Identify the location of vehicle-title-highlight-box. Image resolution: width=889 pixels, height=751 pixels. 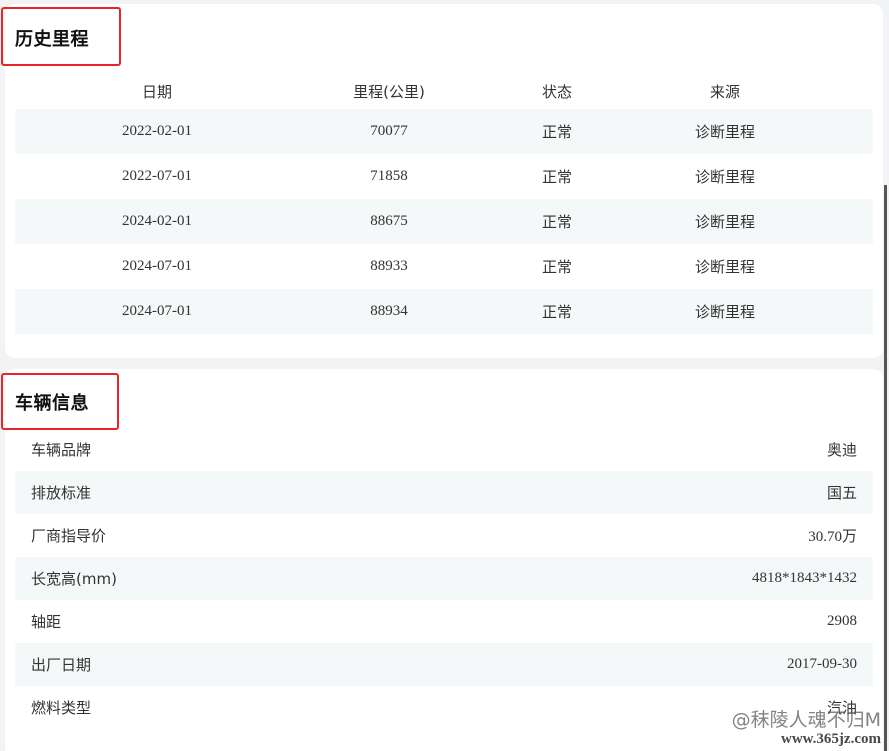
(60, 401).